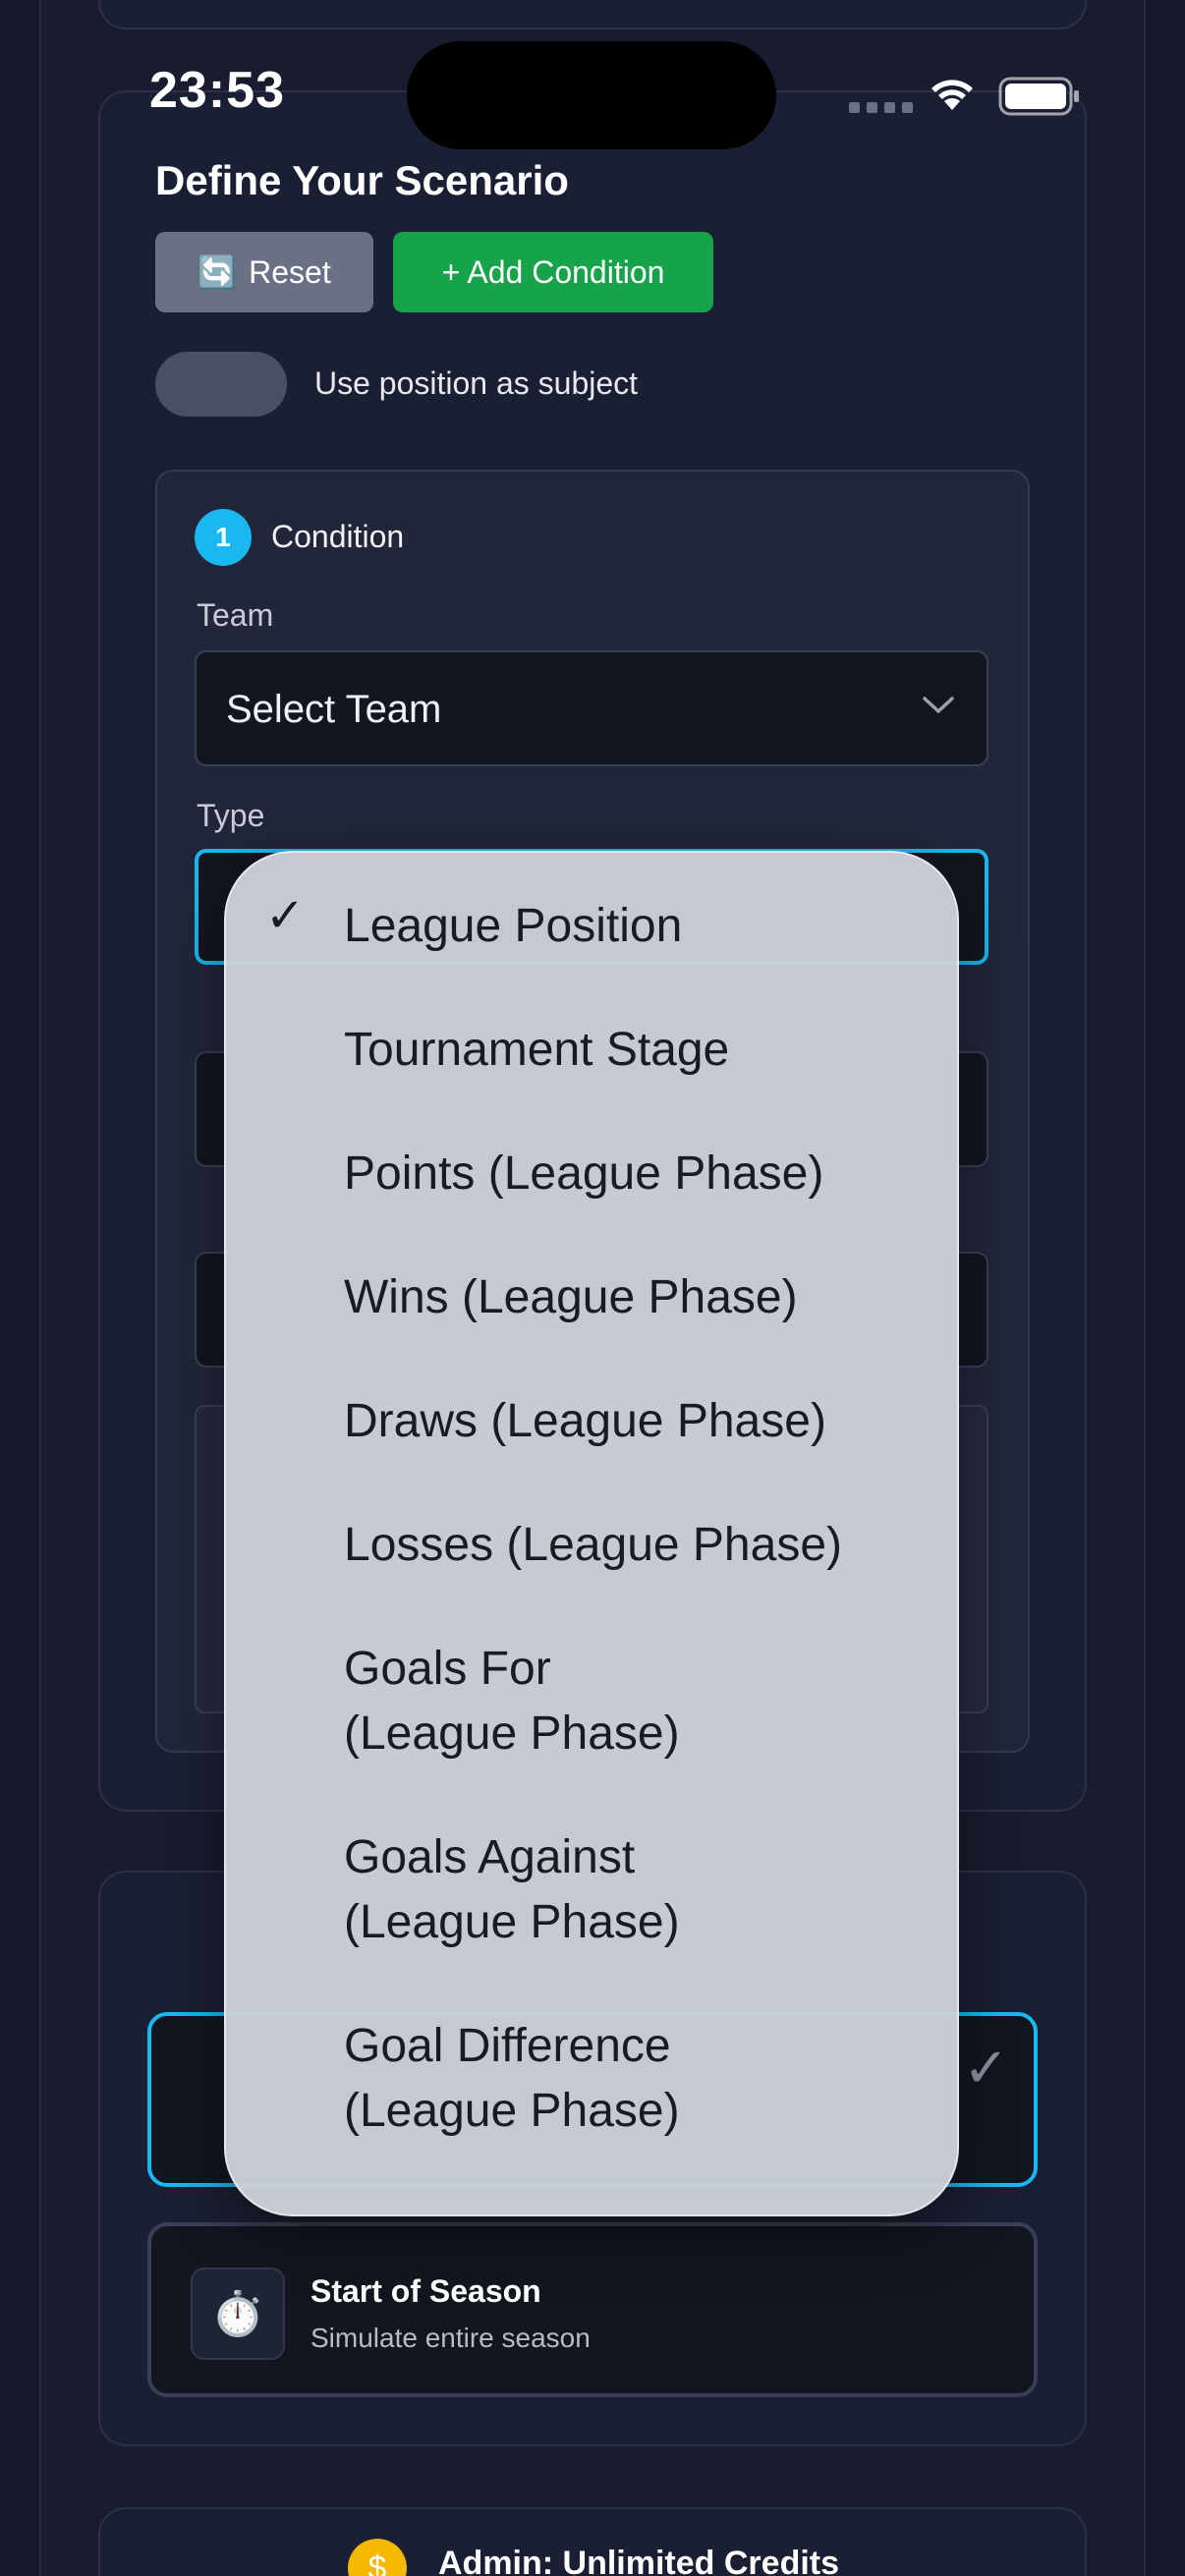 The height and width of the screenshot is (2576, 1185). What do you see at coordinates (426, 2291) in the screenshot?
I see `timing-title: Start of Season` at bounding box center [426, 2291].